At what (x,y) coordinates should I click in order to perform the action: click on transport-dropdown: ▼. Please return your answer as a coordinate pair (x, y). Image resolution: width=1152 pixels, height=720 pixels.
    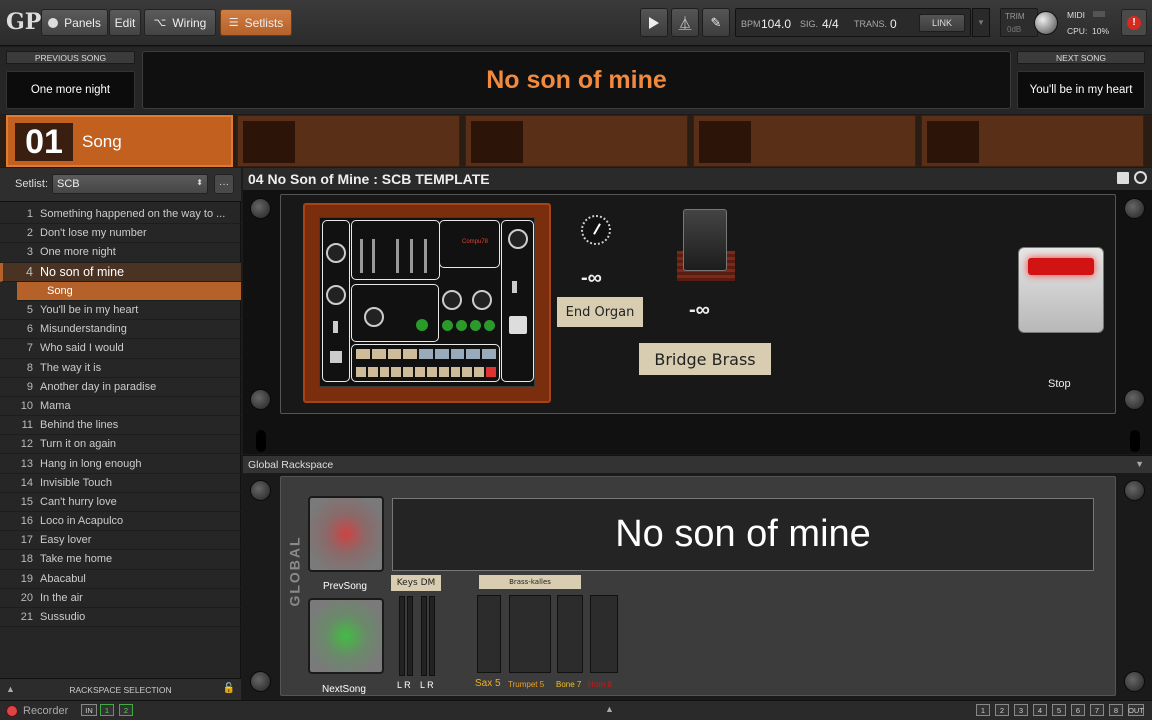
    Looking at the image, I should click on (981, 22).